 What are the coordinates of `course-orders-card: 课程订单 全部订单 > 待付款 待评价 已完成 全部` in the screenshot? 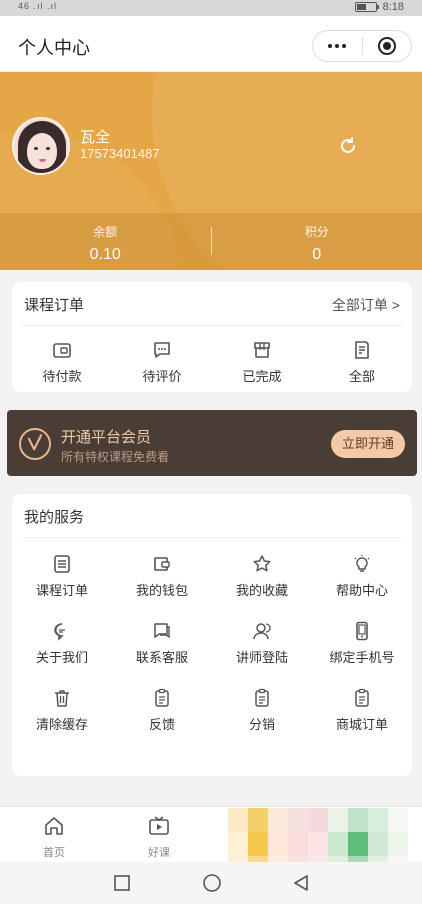 It's located at (212, 337).